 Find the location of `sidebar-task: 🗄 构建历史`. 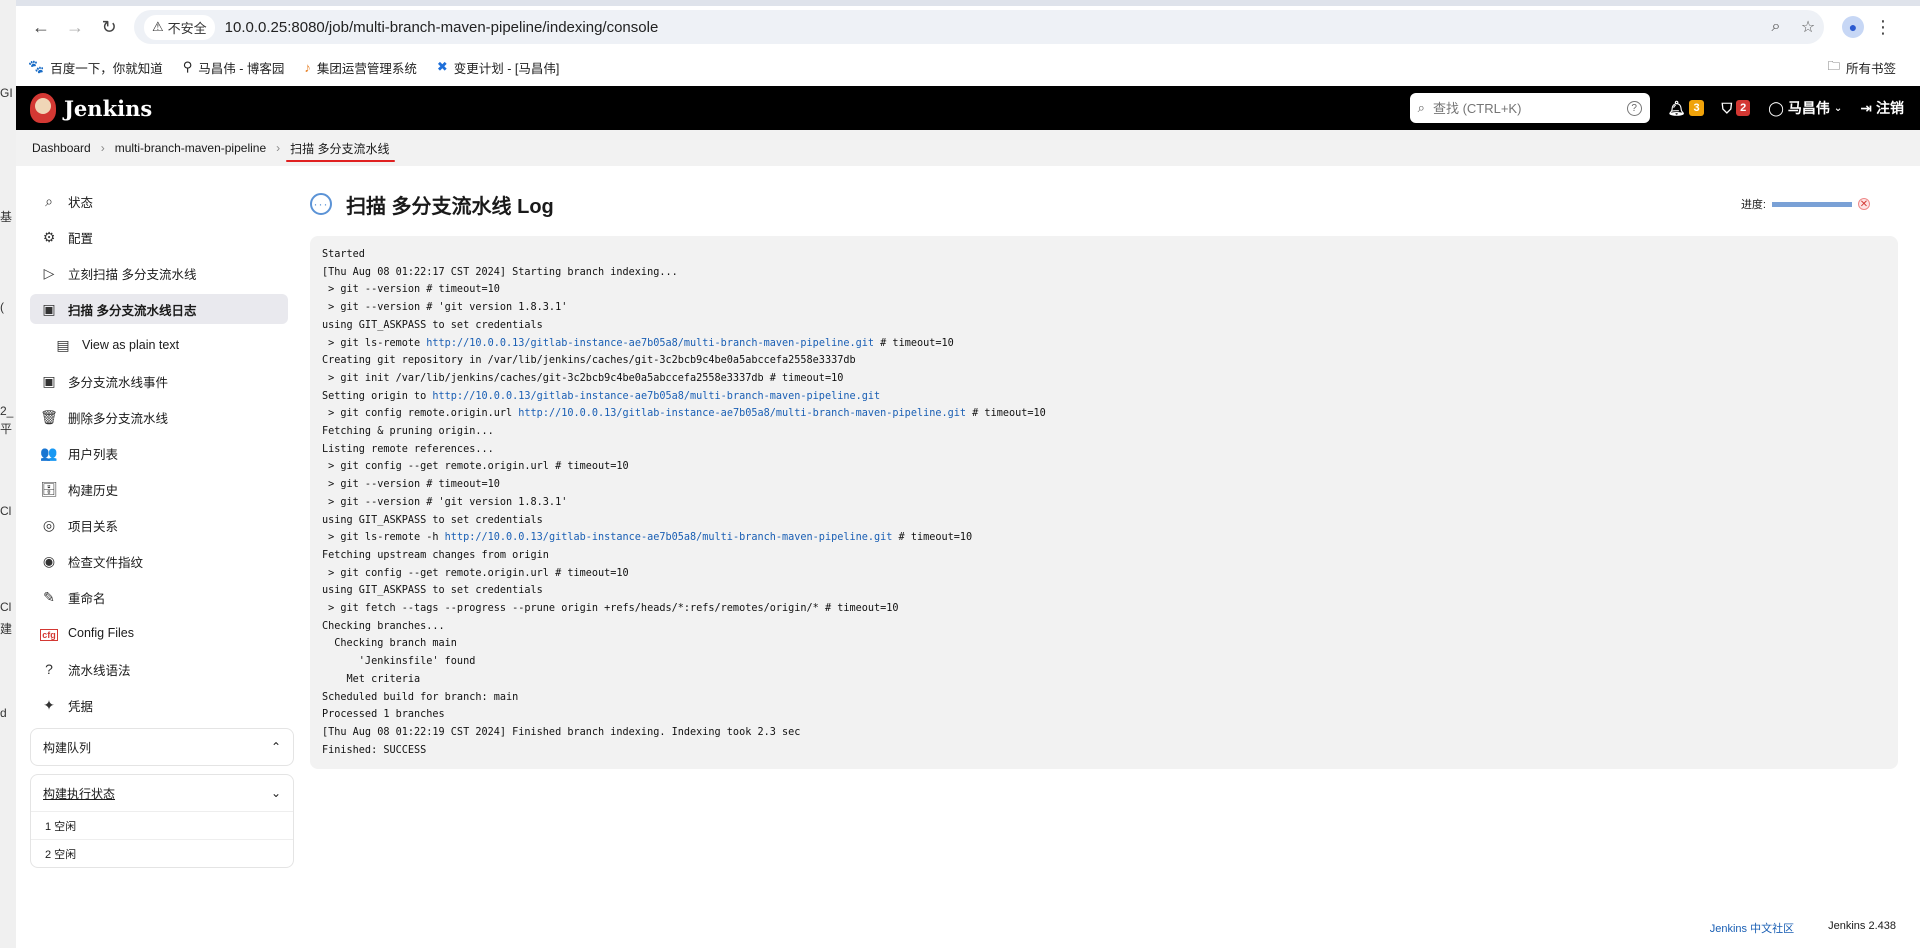

sidebar-task: 🗄 构建历史 is located at coordinates (159, 489).